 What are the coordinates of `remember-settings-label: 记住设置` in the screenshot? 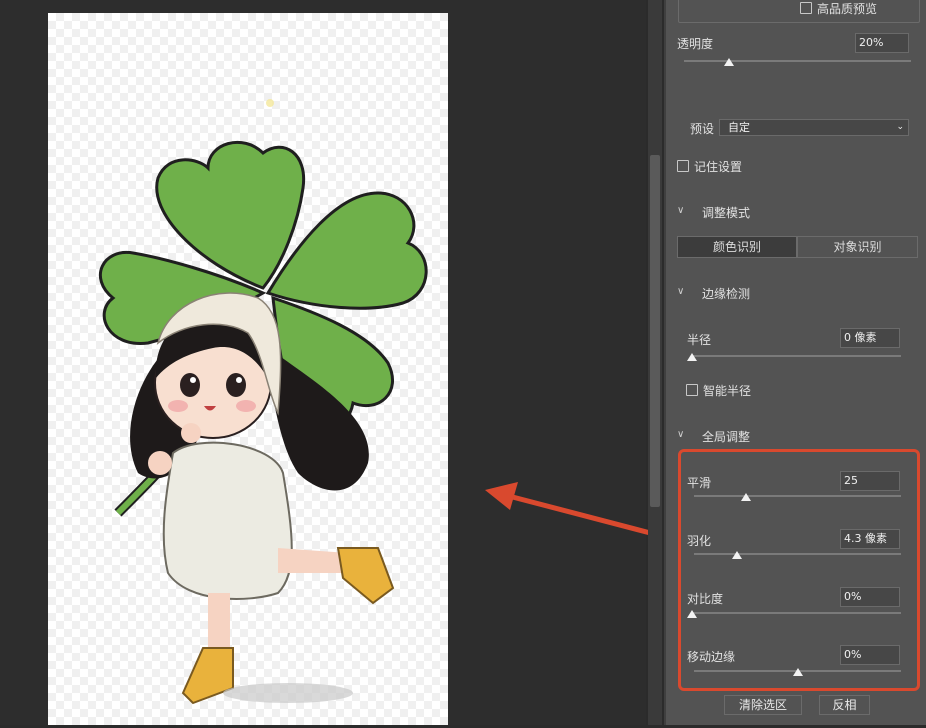 It's located at (718, 167).